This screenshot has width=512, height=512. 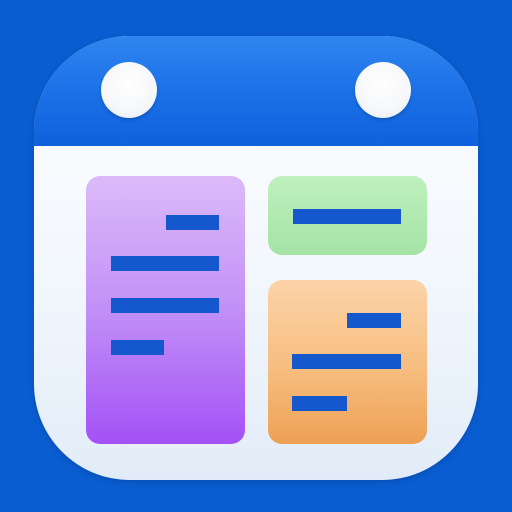 I want to click on binder-ring-left, so click(x=129, y=90).